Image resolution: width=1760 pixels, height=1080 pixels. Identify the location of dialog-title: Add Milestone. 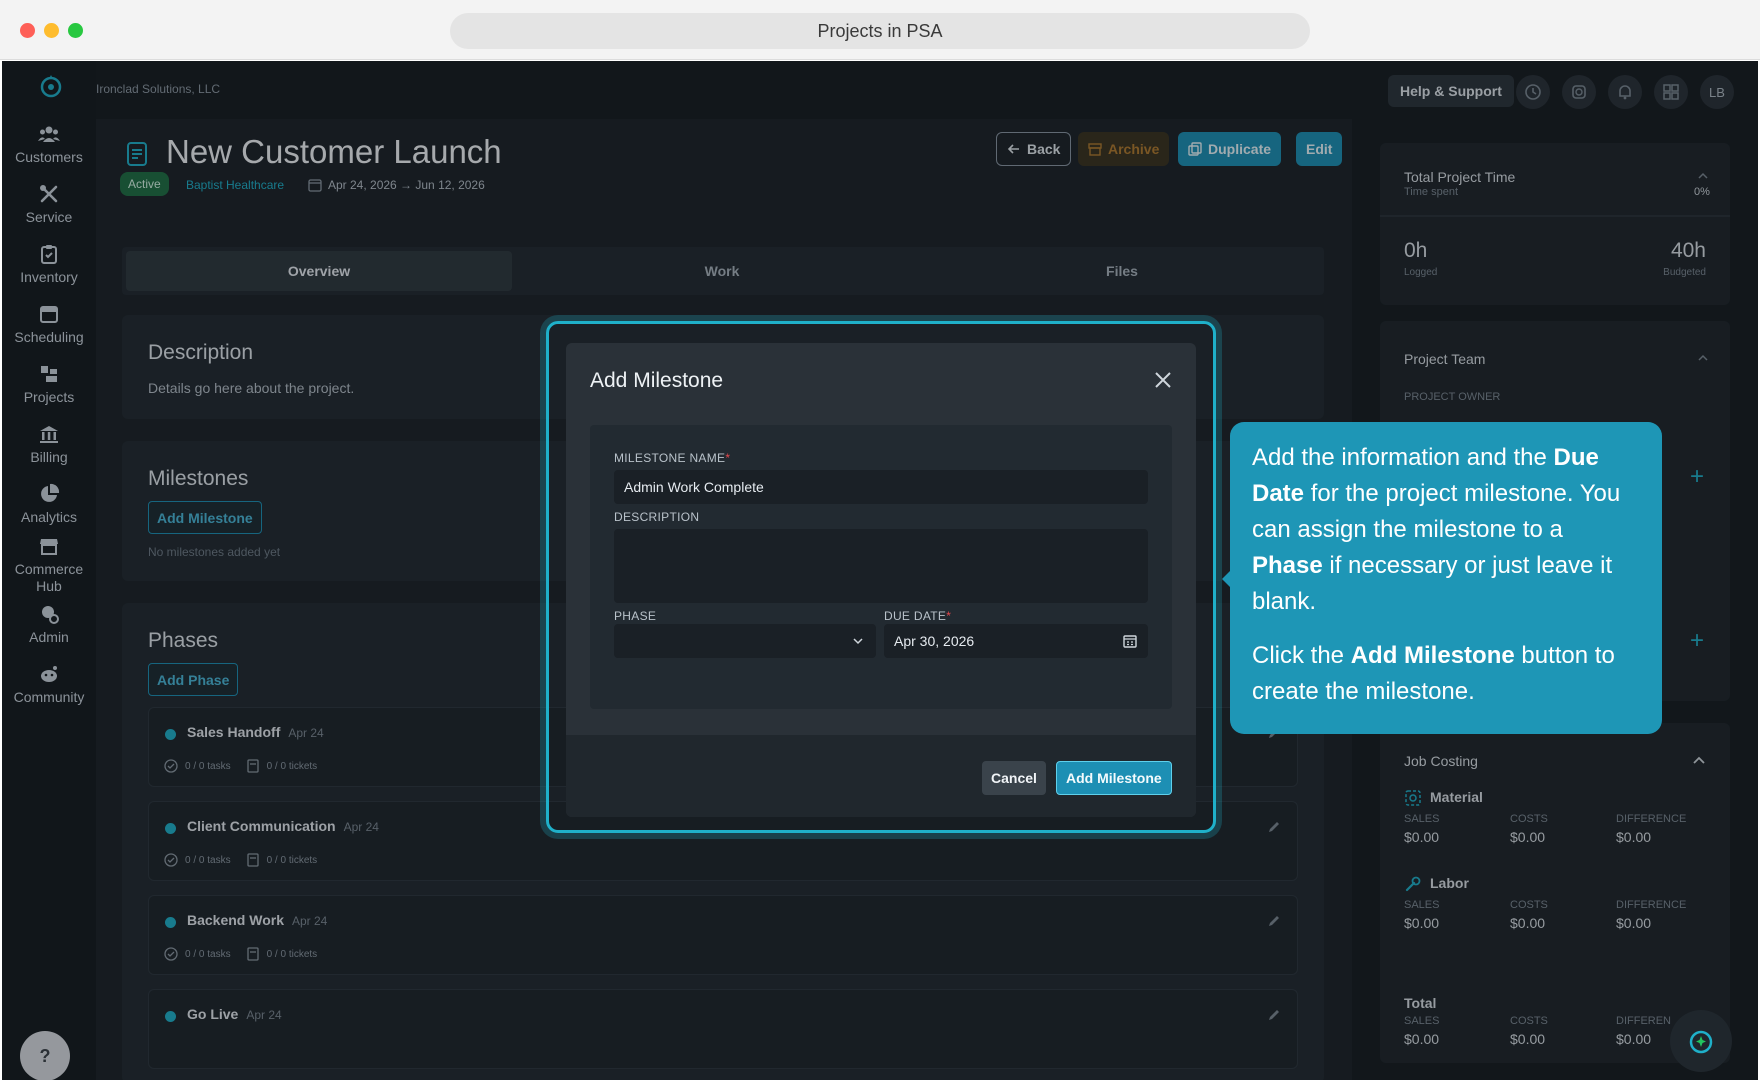
(657, 380).